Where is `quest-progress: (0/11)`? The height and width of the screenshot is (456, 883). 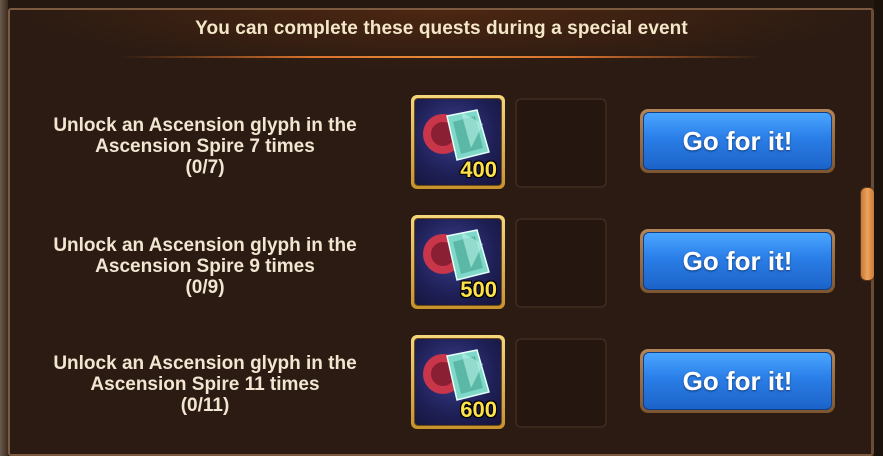
quest-progress: (0/11) is located at coordinates (205, 405).